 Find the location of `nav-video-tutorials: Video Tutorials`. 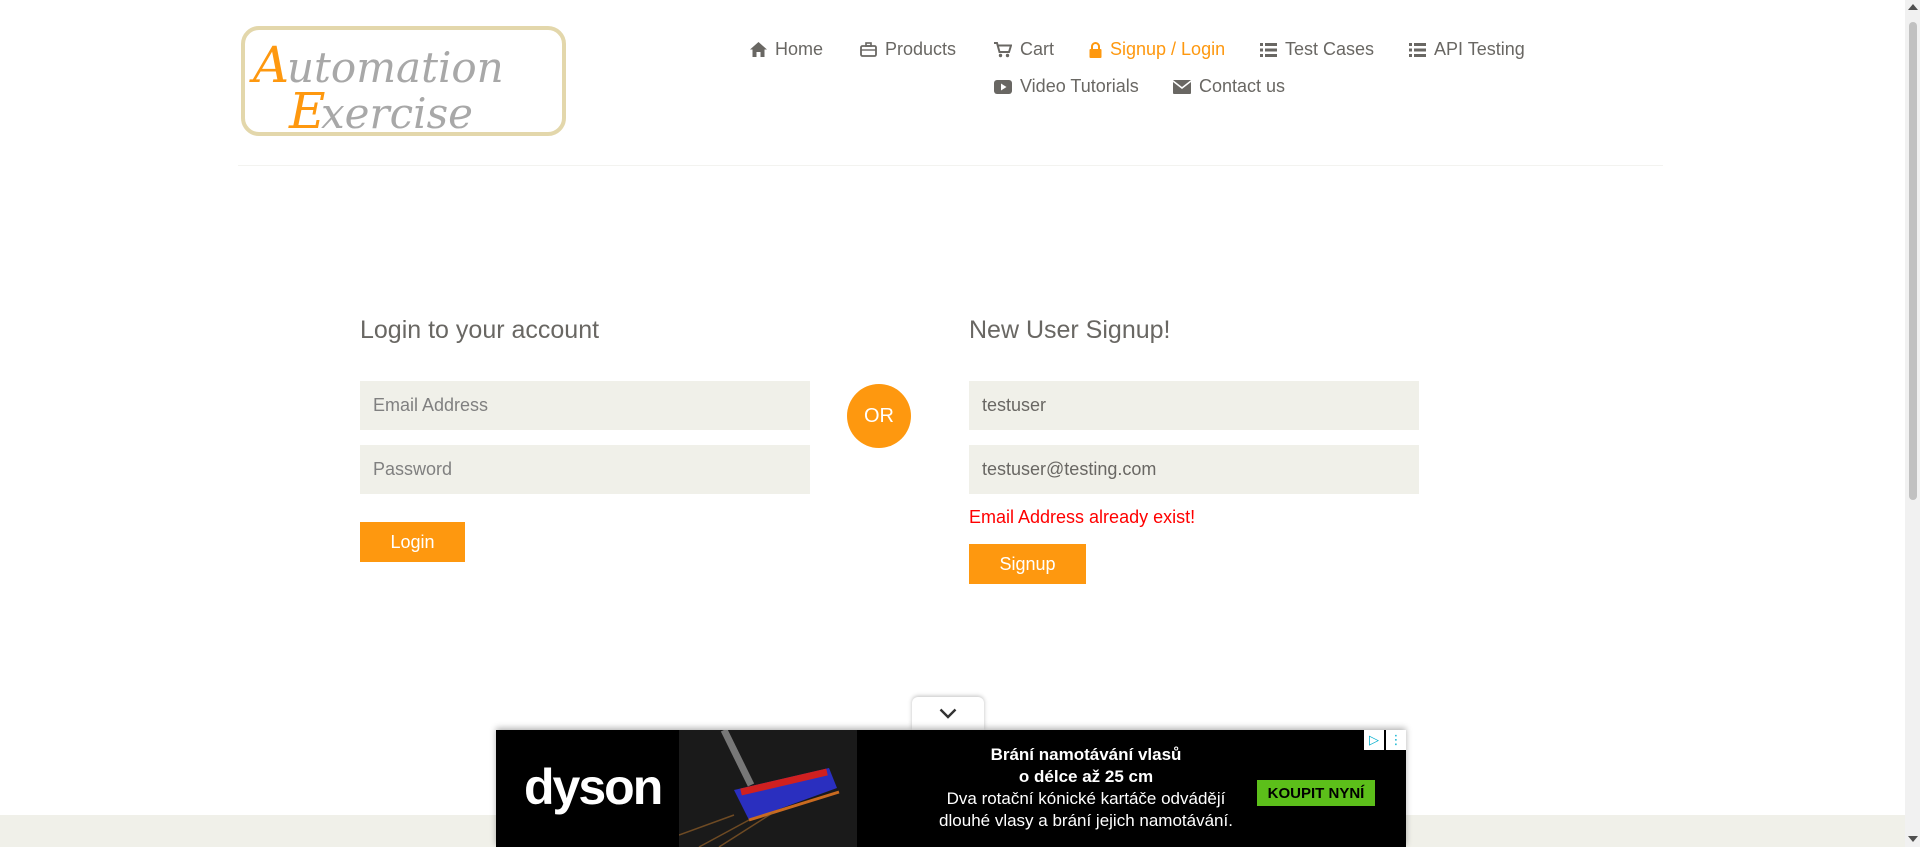

nav-video-tutorials: Video Tutorials is located at coordinates (1066, 86).